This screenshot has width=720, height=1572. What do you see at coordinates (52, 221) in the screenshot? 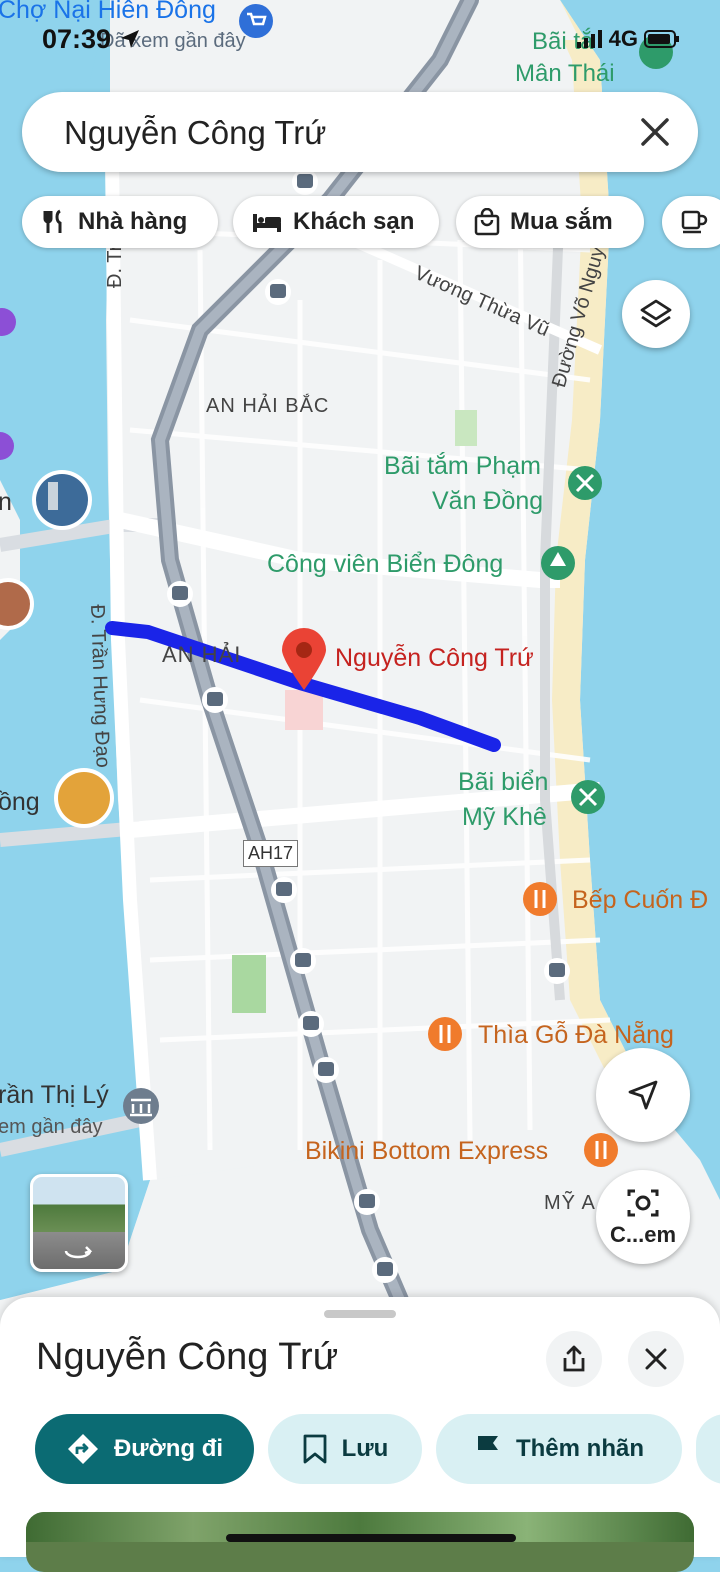
I see `restaurant-icon` at bounding box center [52, 221].